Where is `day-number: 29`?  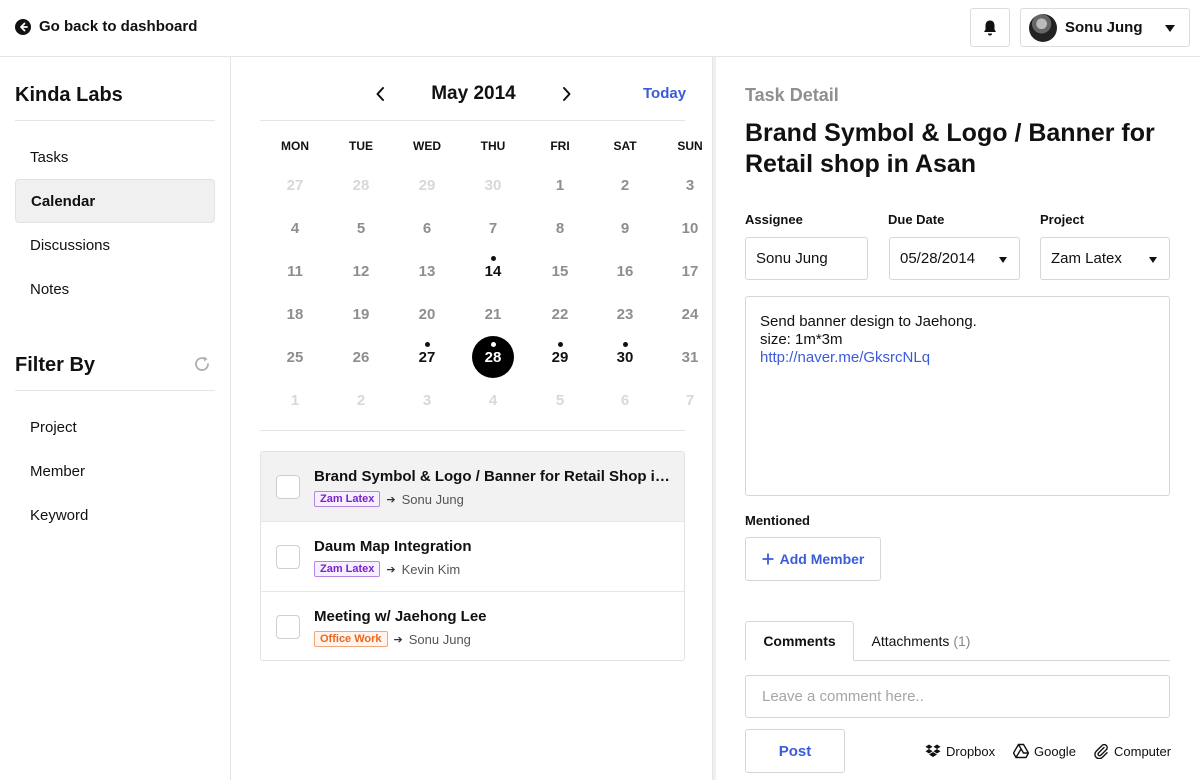 day-number: 29 is located at coordinates (427, 185).